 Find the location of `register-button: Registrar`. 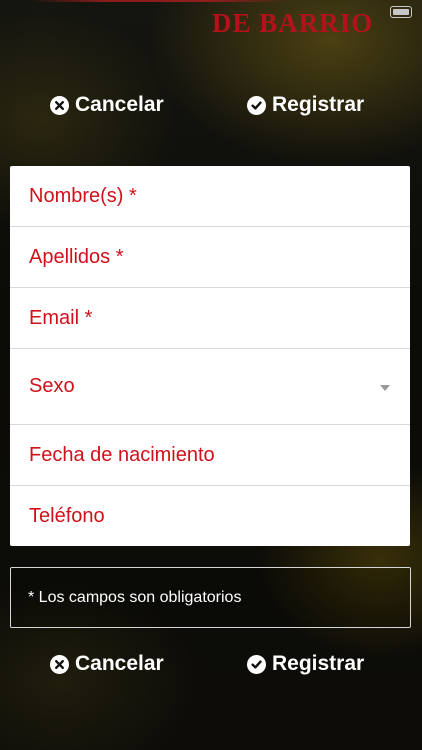

register-button: Registrar is located at coordinates (305, 105).